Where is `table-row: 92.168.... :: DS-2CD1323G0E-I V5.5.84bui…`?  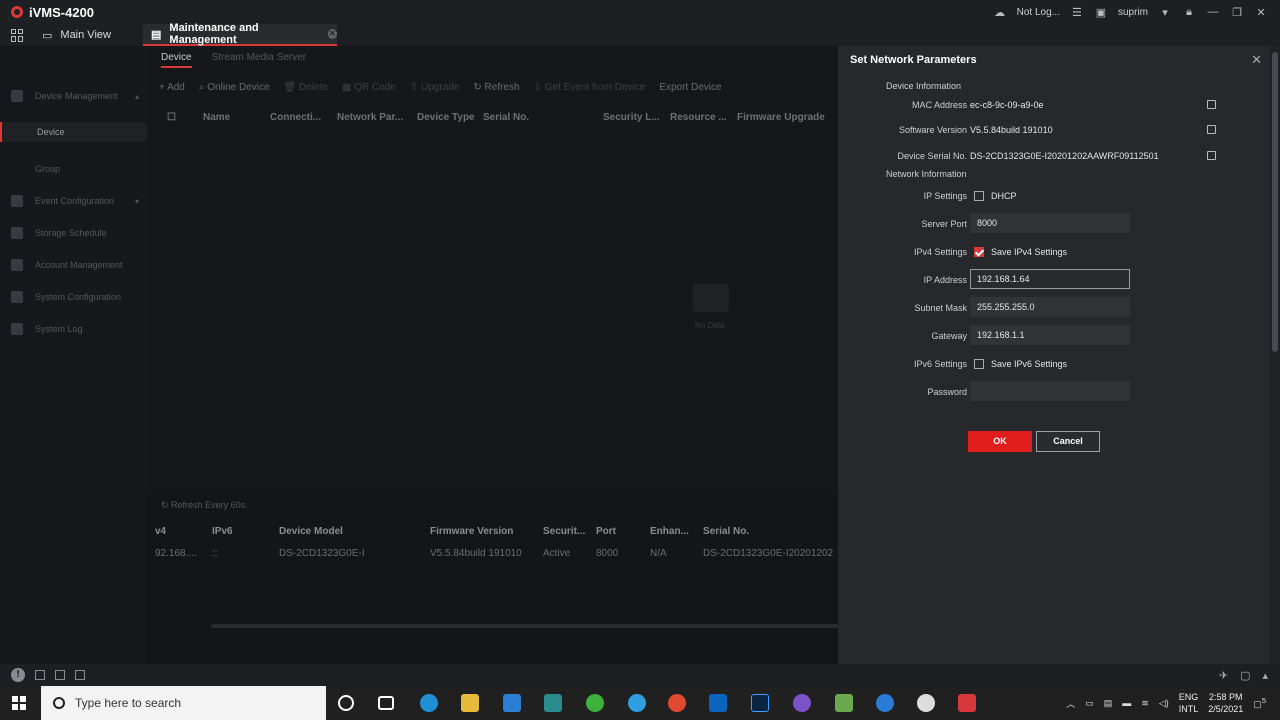 table-row: 92.168.... :: DS-2CD1323G0E-I V5.5.84bui… is located at coordinates (492, 553).